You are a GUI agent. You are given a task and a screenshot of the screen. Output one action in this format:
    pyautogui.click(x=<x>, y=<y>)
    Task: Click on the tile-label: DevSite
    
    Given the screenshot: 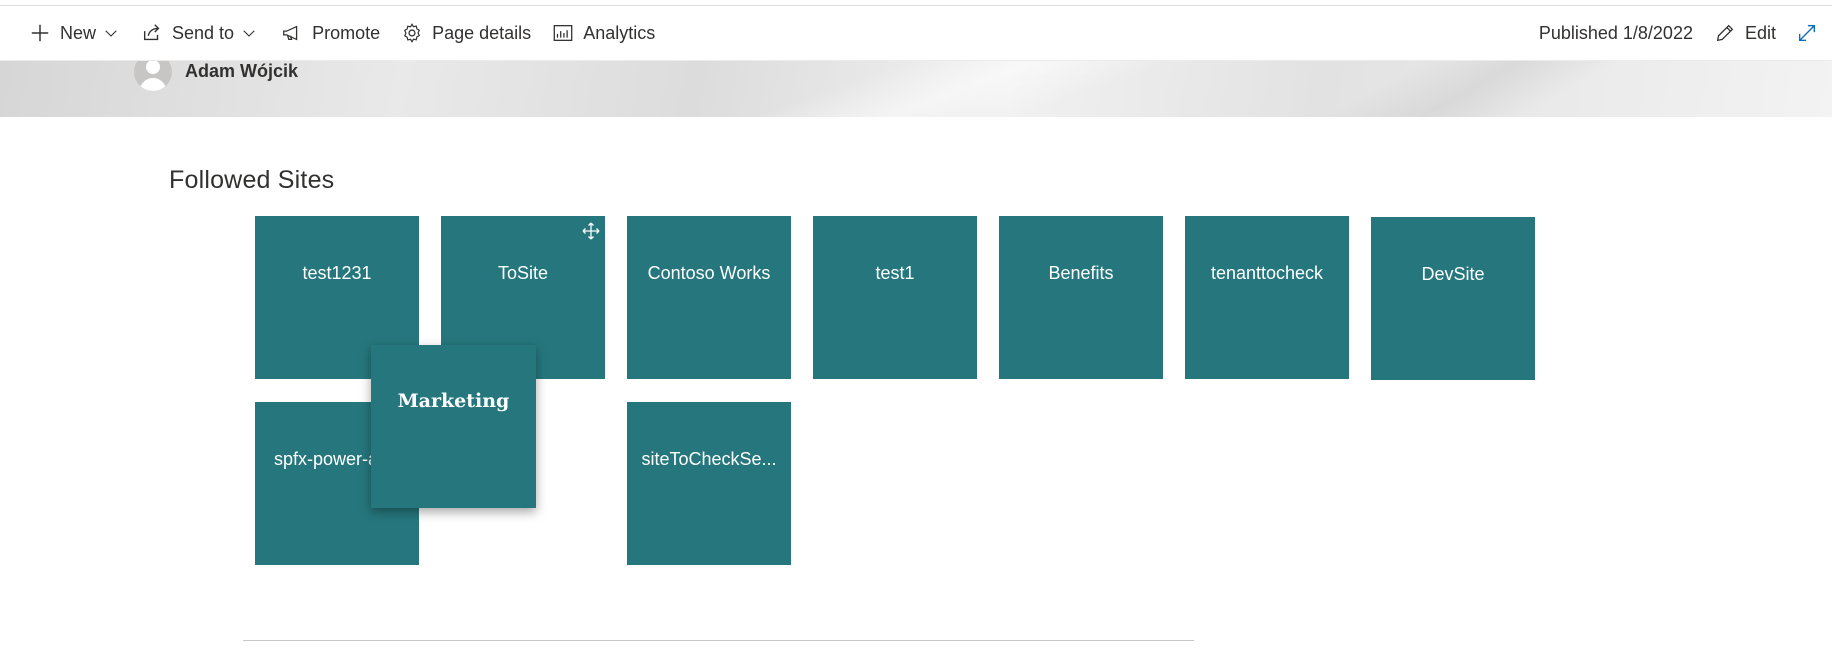 What is the action you would take?
    pyautogui.click(x=1453, y=274)
    